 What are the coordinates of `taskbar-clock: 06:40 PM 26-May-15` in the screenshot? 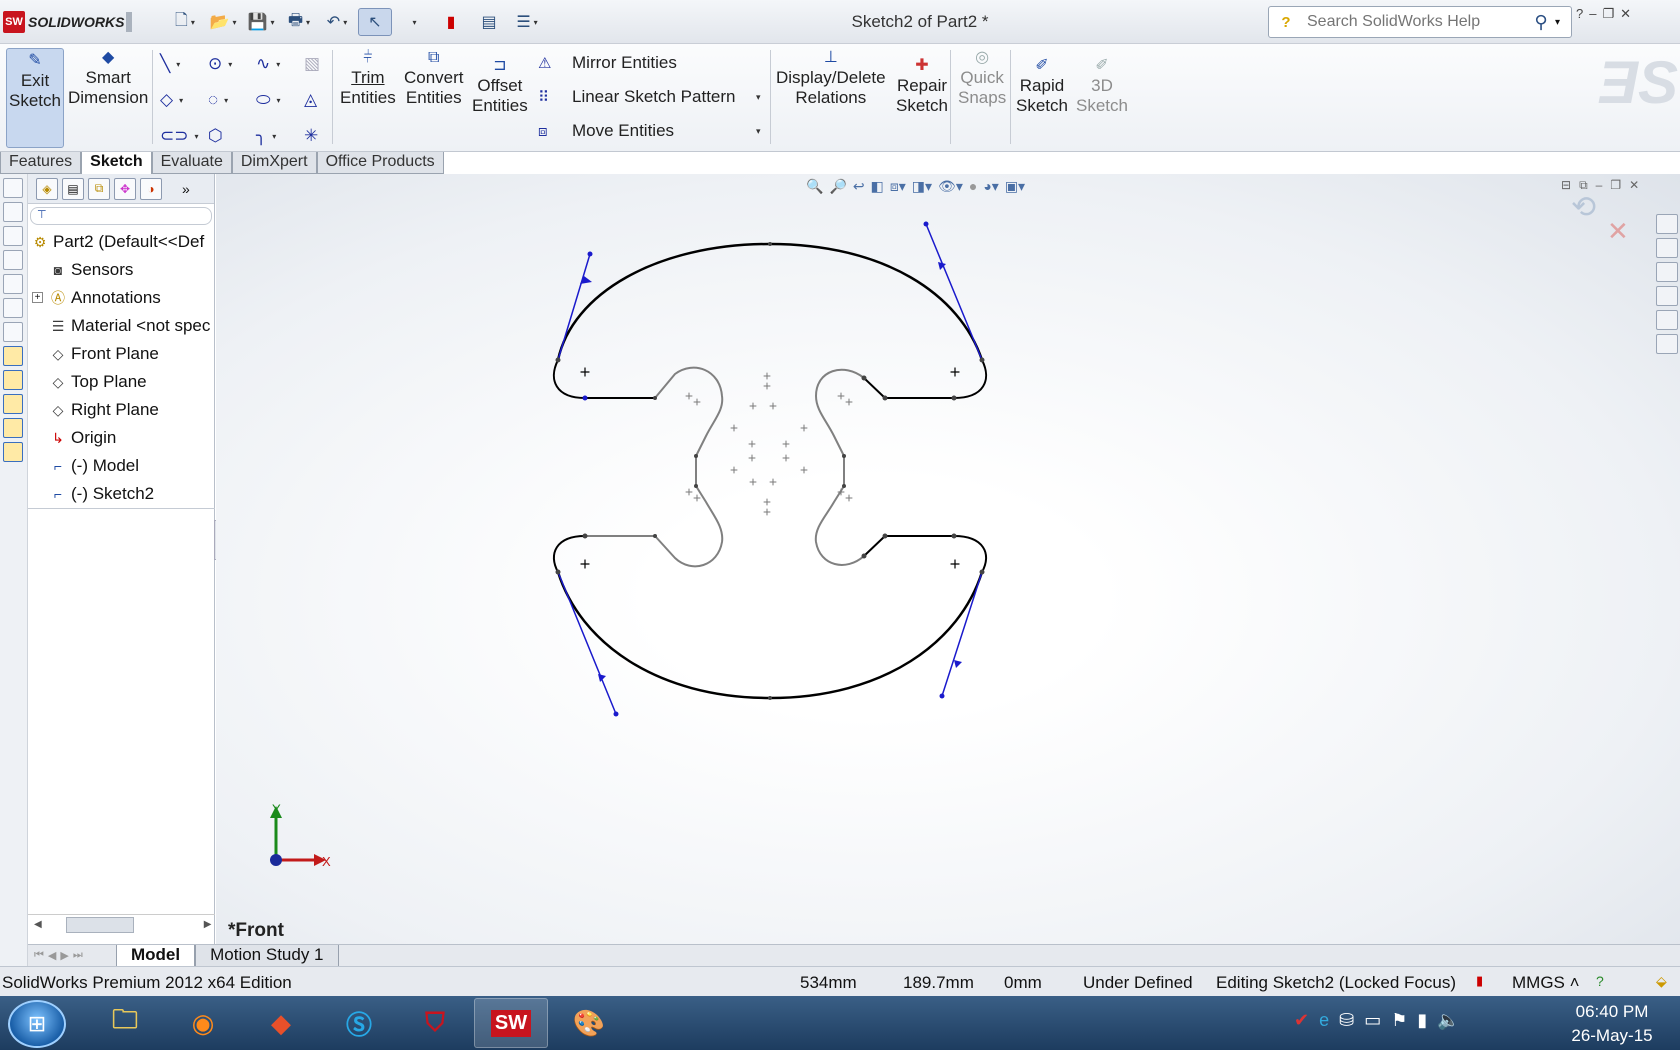 It's located at (1612, 1024).